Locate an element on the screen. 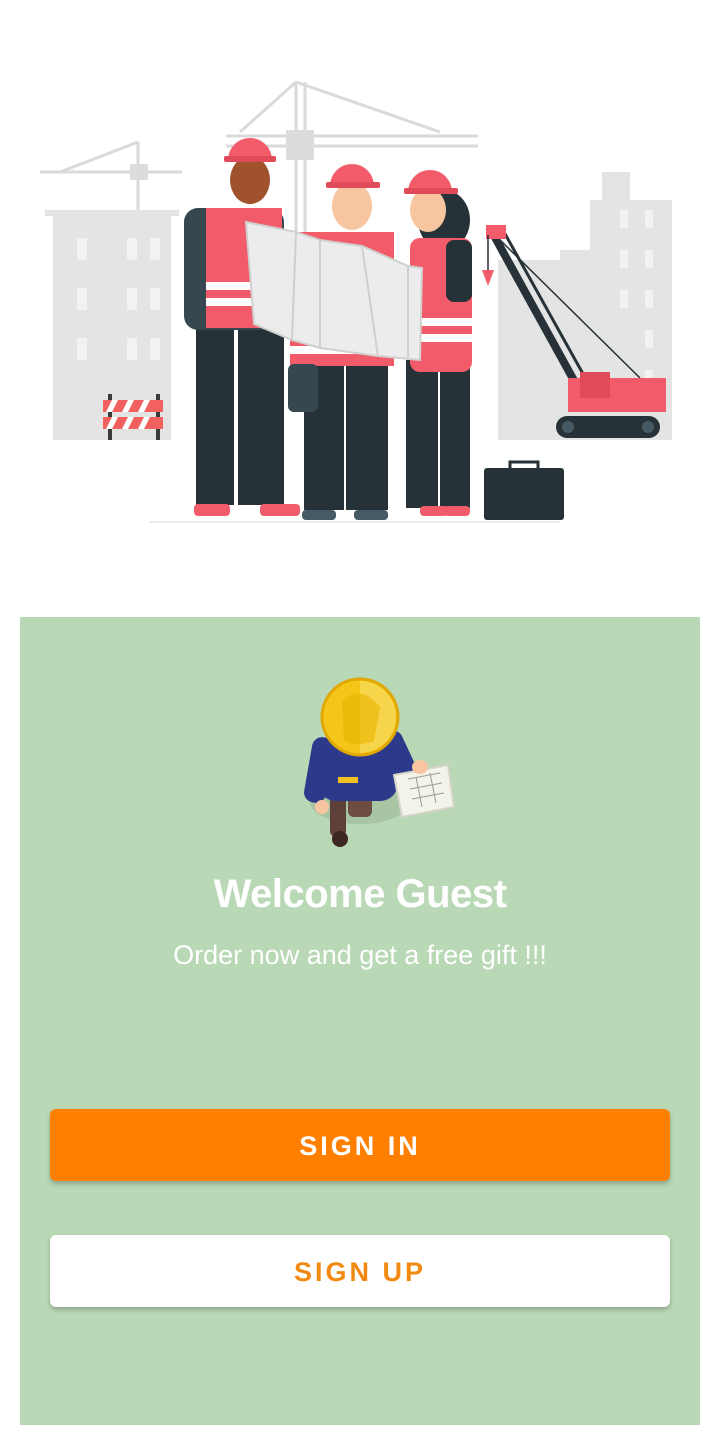 The image size is (720, 1437). sign-up-button: SIGN UP is located at coordinates (360, 1271).